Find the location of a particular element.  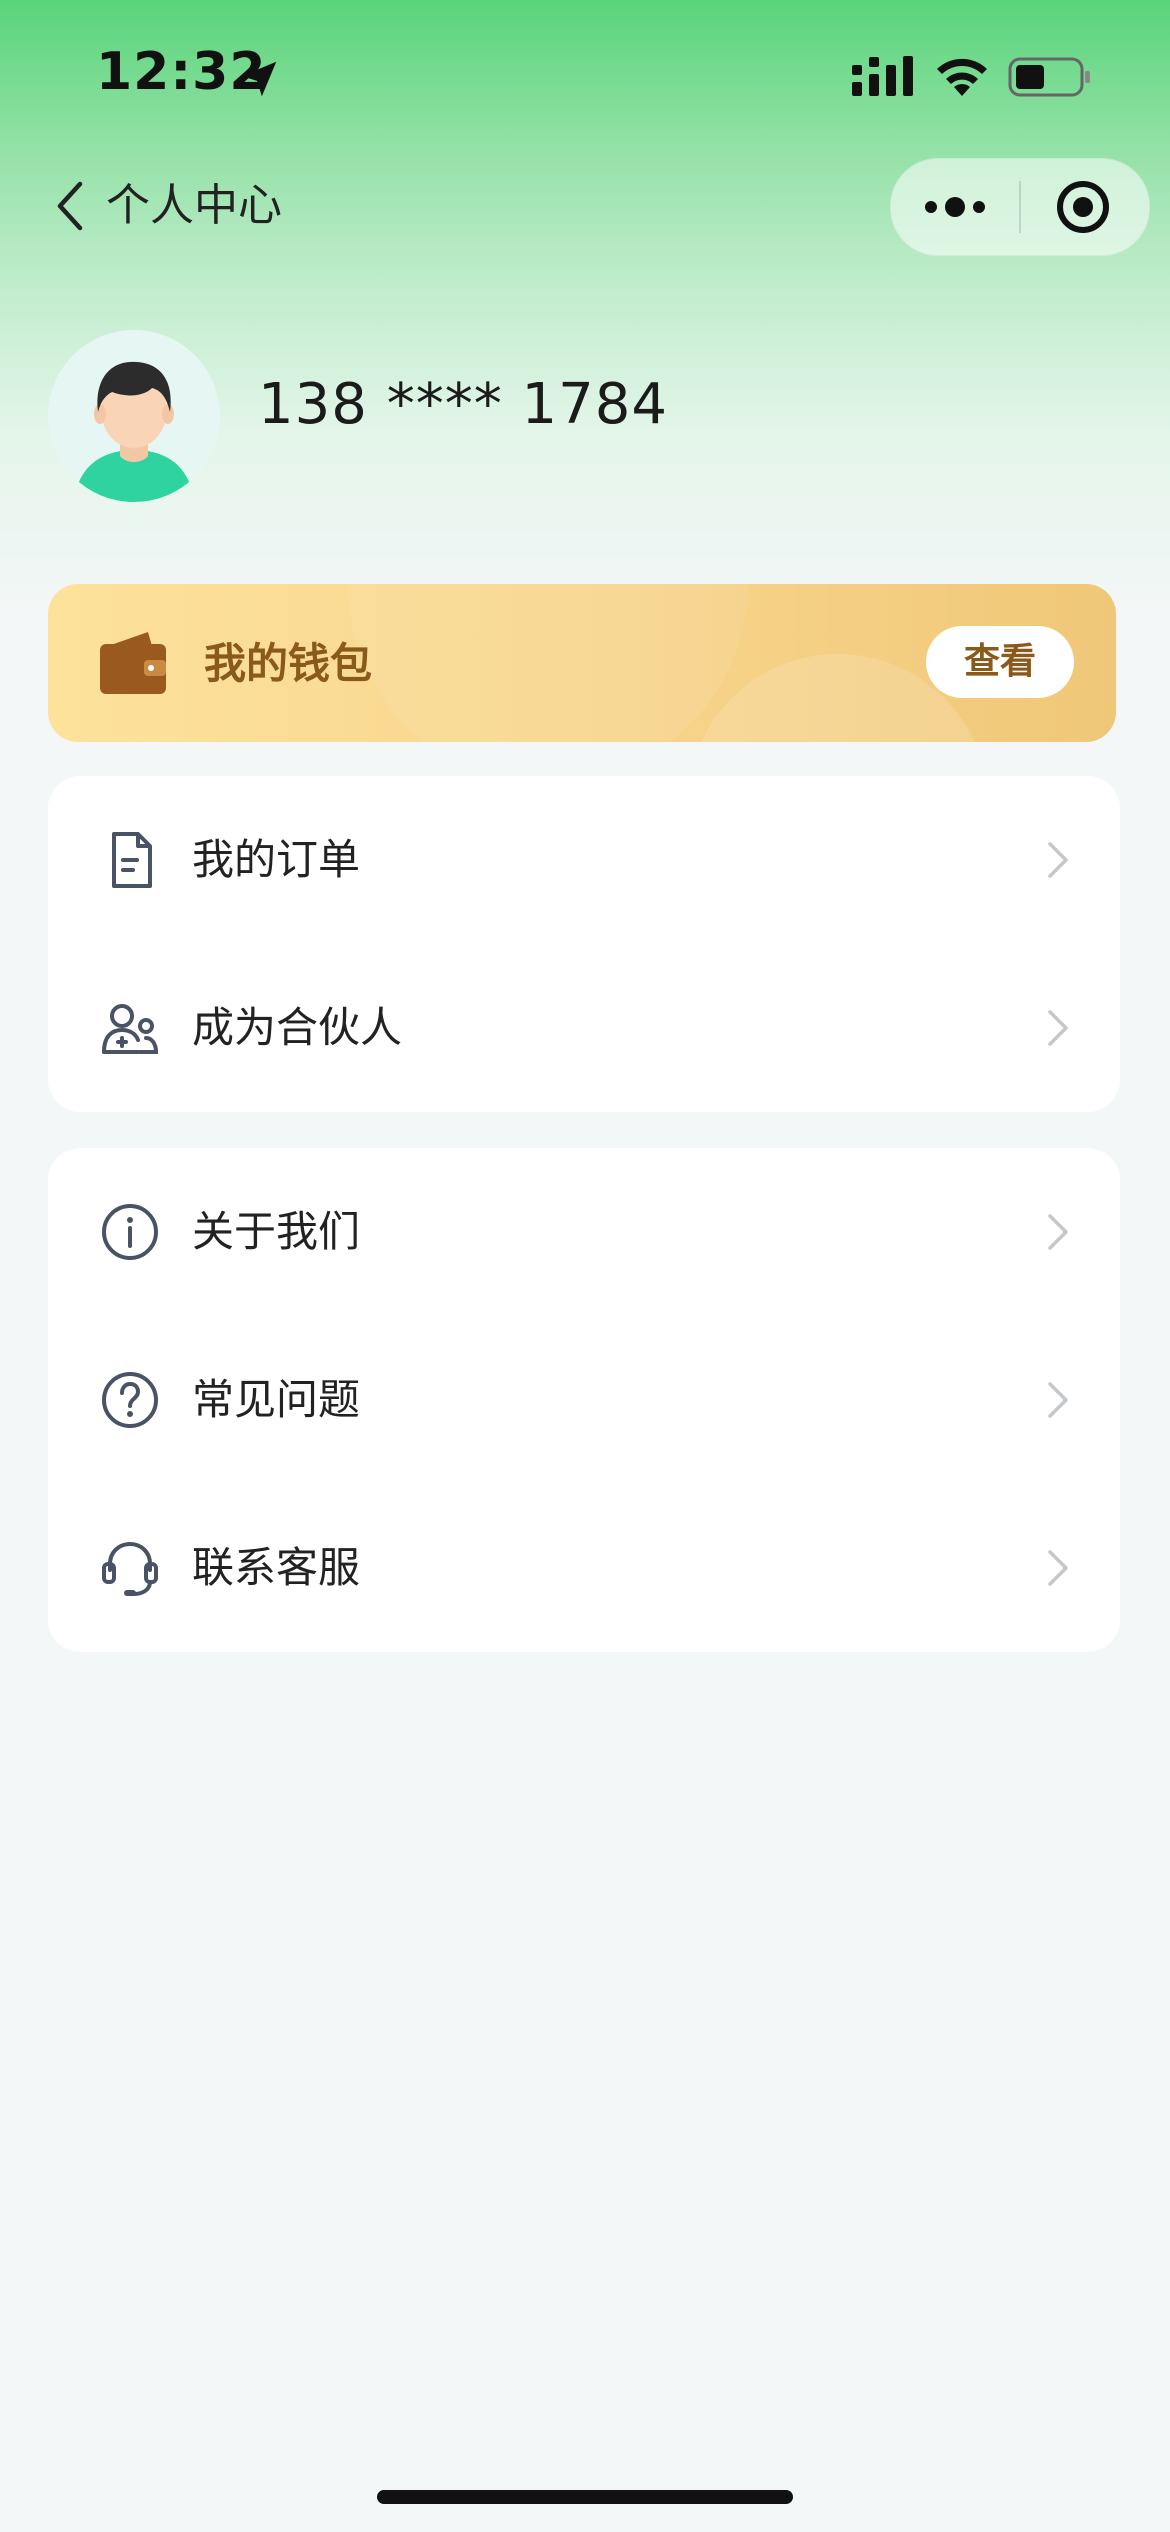

more-dots-icon is located at coordinates (955, 207).